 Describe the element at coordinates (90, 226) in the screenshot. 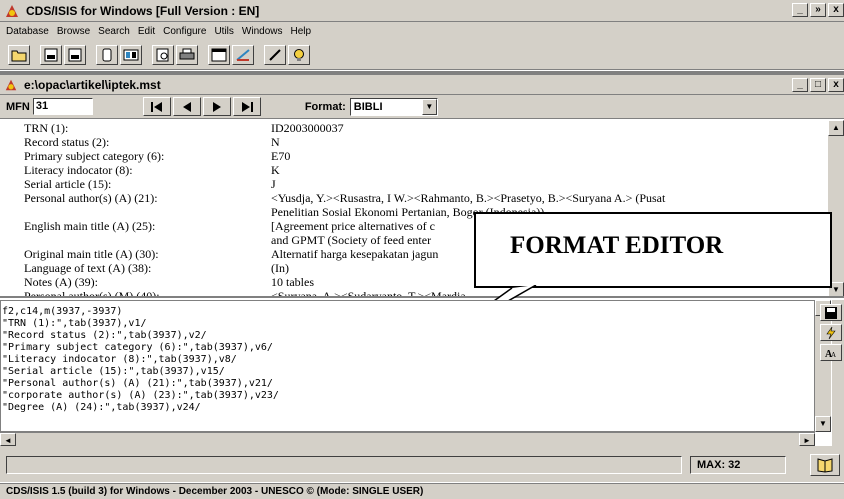

I see `field-label: English main title (A) (25):` at that location.